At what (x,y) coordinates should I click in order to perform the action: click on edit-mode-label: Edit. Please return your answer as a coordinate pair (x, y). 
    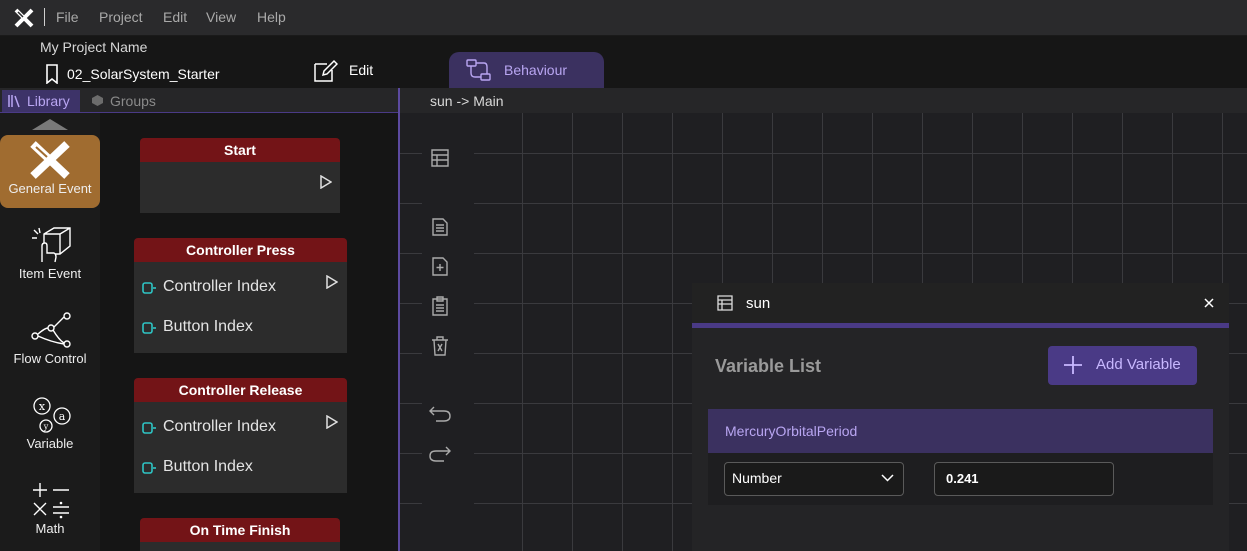
    Looking at the image, I should click on (361, 70).